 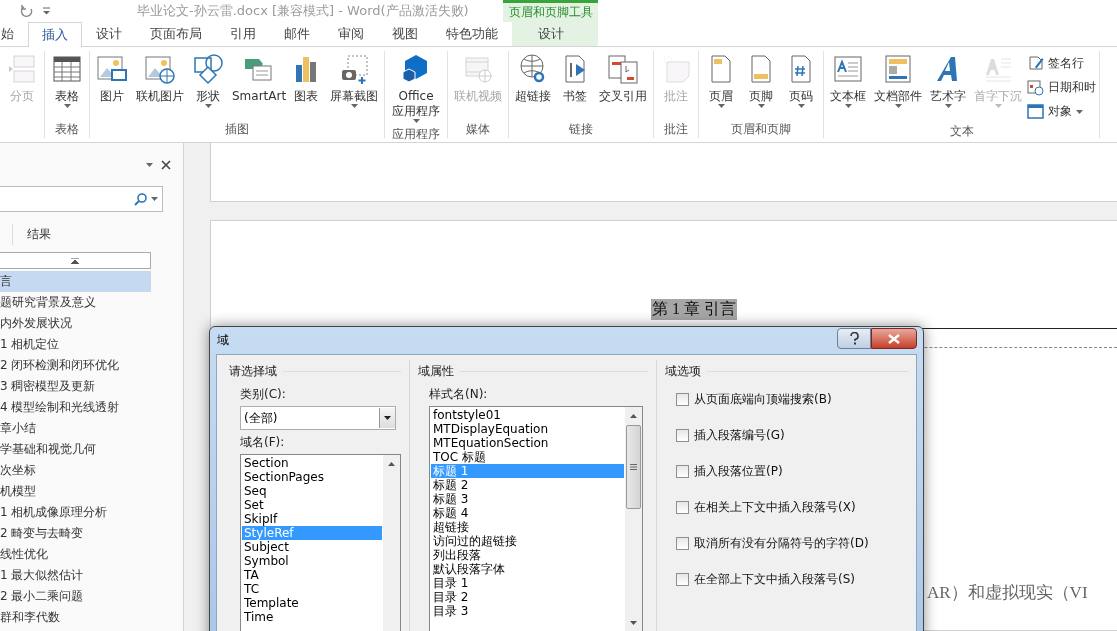 I want to click on ribbon-button: 书签, so click(x=575, y=85).